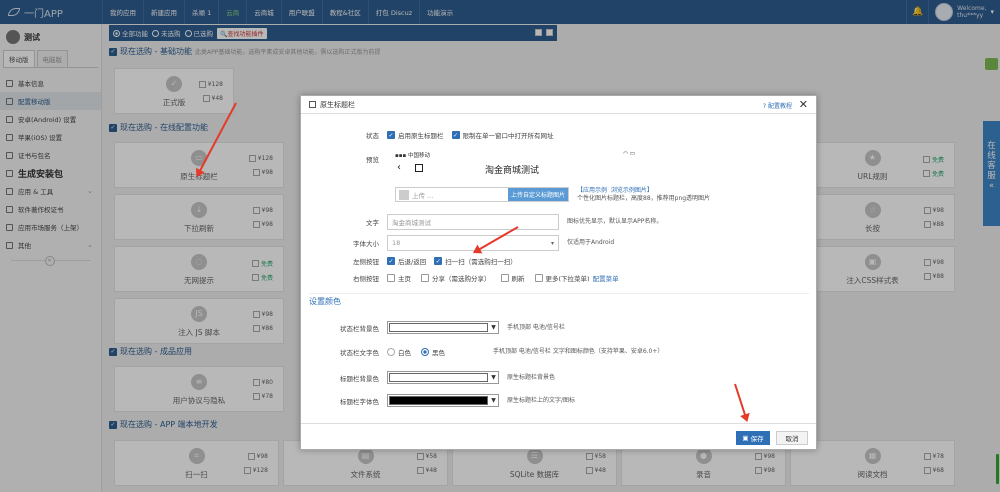 The height and width of the screenshot is (492, 1000). I want to click on phone-status-bar: ▪▪▪ 中国移动 ◠ ▭, so click(515, 155).